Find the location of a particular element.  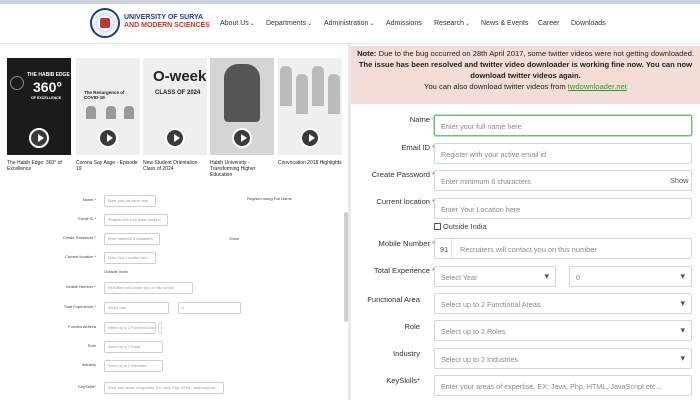

name-label: Name* is located at coordinates (422, 119).